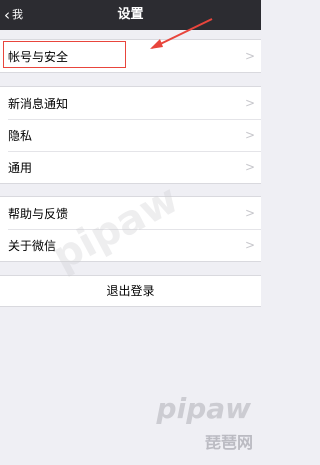  I want to click on settings-item-about: 关于微信 >, so click(130, 245).